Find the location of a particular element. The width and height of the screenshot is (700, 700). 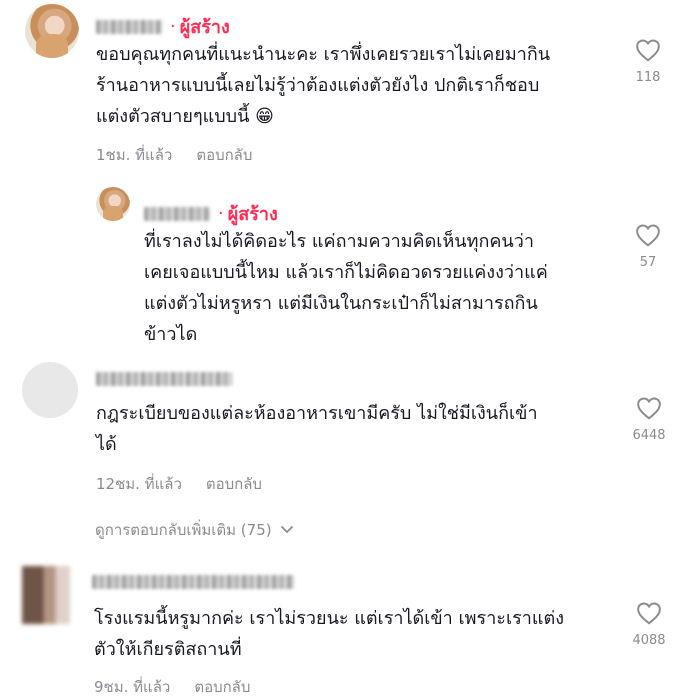

comment-meta: 1ชม. ที่แล้ว ตอบกลับ is located at coordinates (174, 155).